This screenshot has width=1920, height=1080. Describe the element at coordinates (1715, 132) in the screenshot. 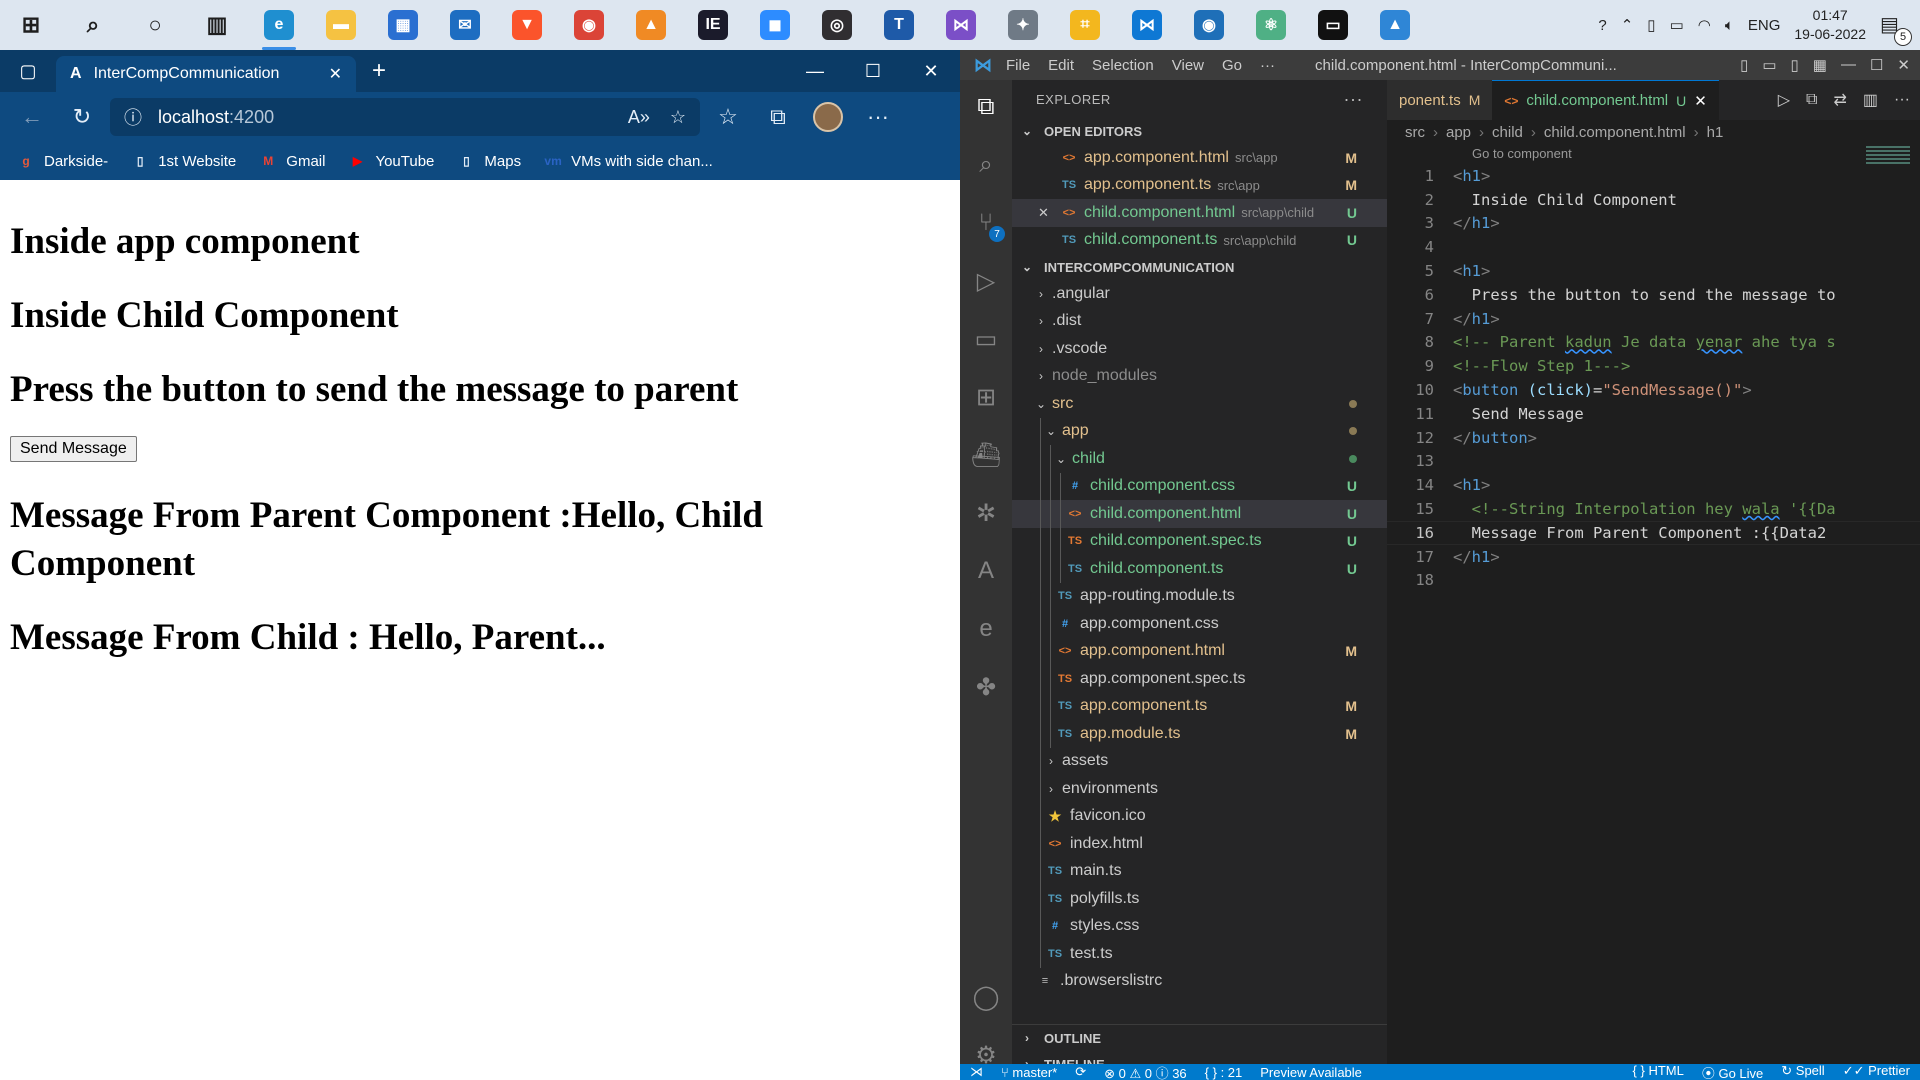

I see `breadcrumb-item: h1` at that location.